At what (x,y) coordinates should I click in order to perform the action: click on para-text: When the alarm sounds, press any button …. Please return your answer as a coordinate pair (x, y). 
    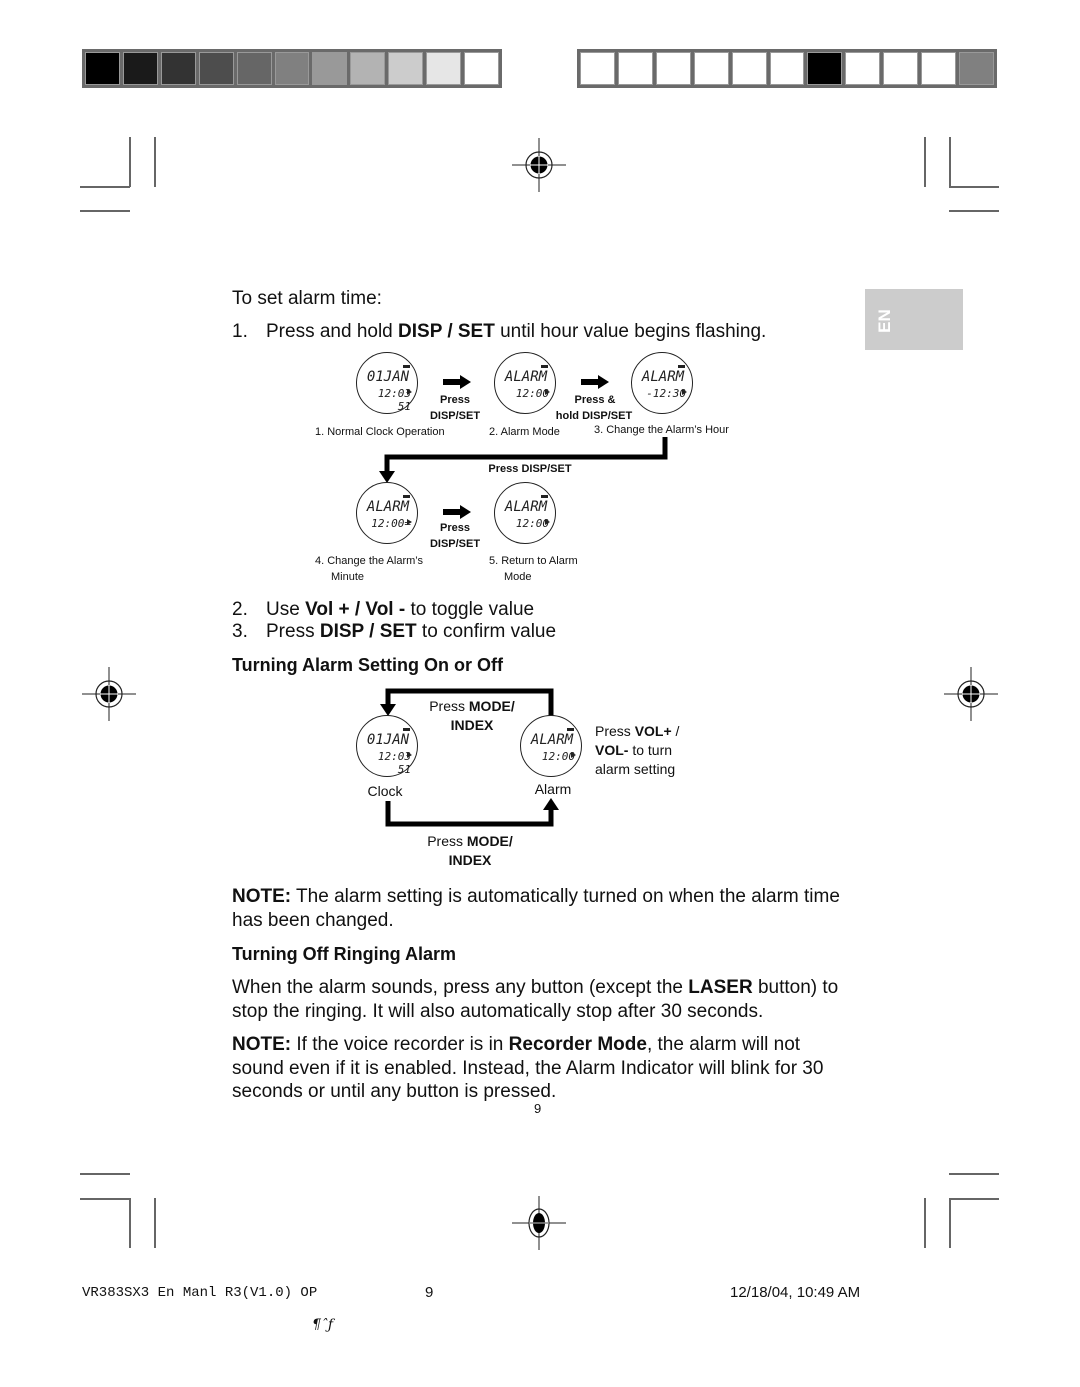
    Looking at the image, I should click on (460, 987).